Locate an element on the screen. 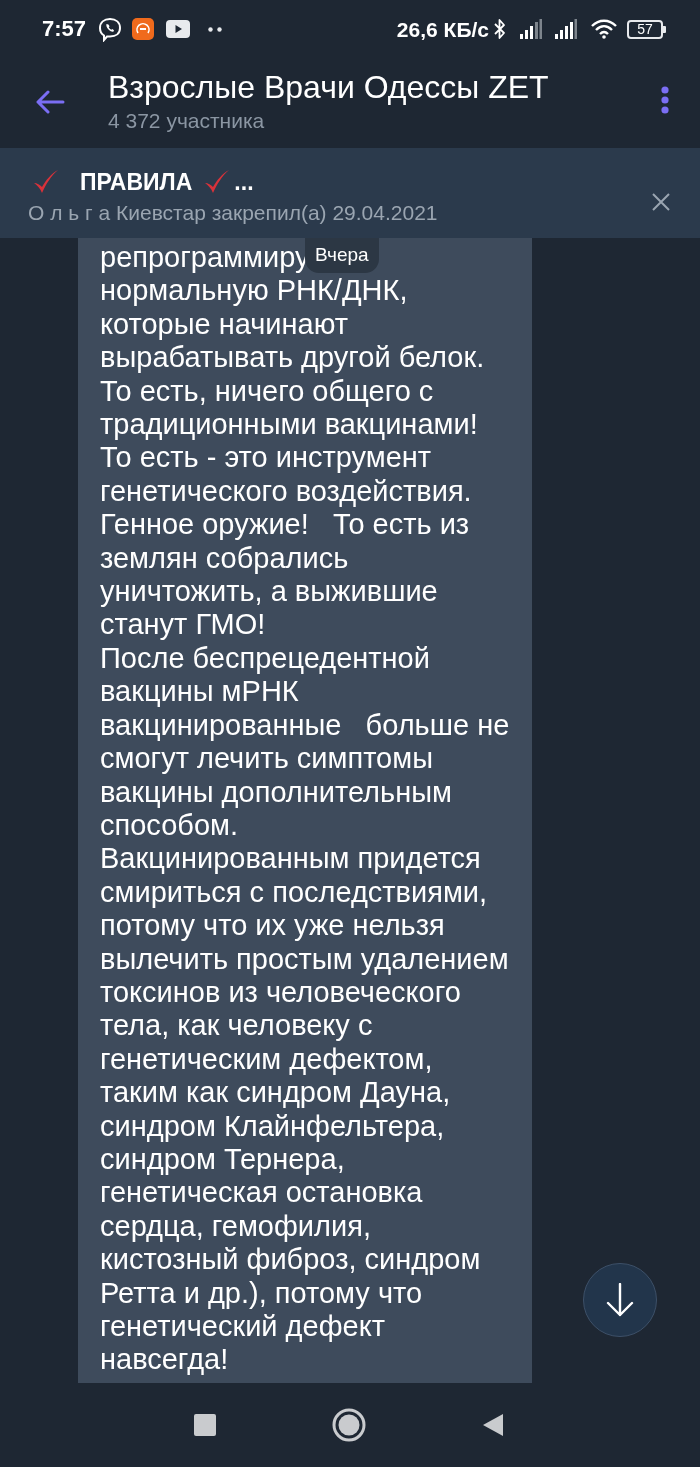 The height and width of the screenshot is (1467, 700). arrow-down-icon is located at coordinates (620, 1300).